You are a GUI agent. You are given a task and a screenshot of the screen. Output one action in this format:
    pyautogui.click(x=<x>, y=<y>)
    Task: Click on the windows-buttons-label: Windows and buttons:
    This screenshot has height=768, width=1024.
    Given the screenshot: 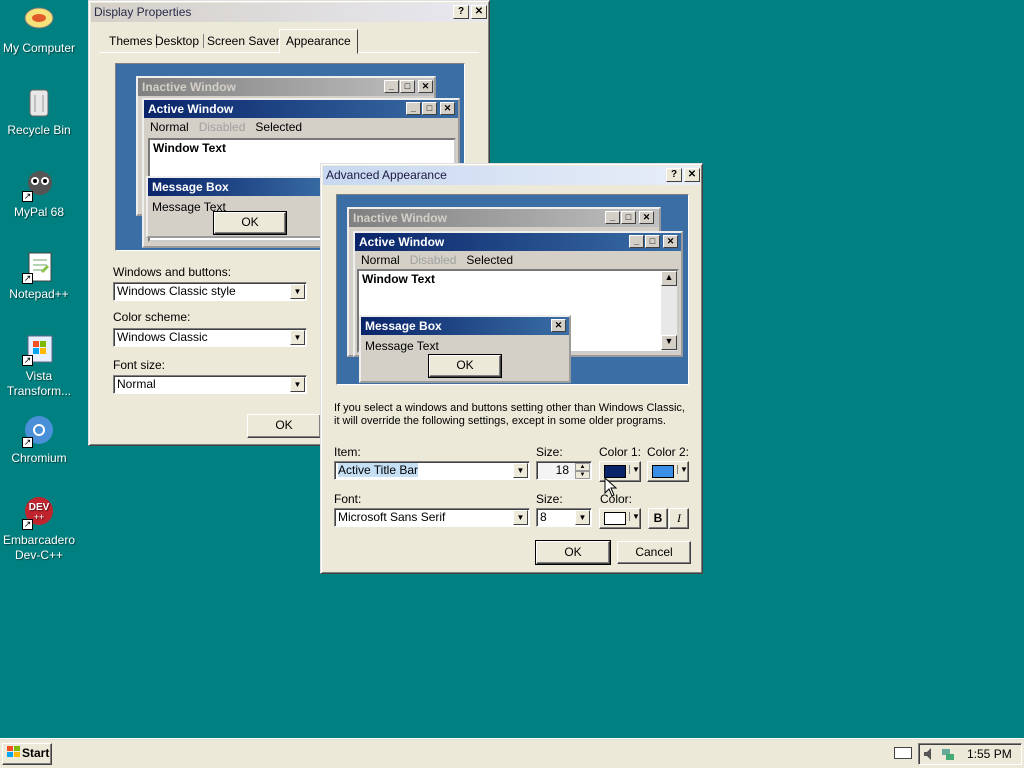 What is the action you would take?
    pyautogui.click(x=172, y=272)
    